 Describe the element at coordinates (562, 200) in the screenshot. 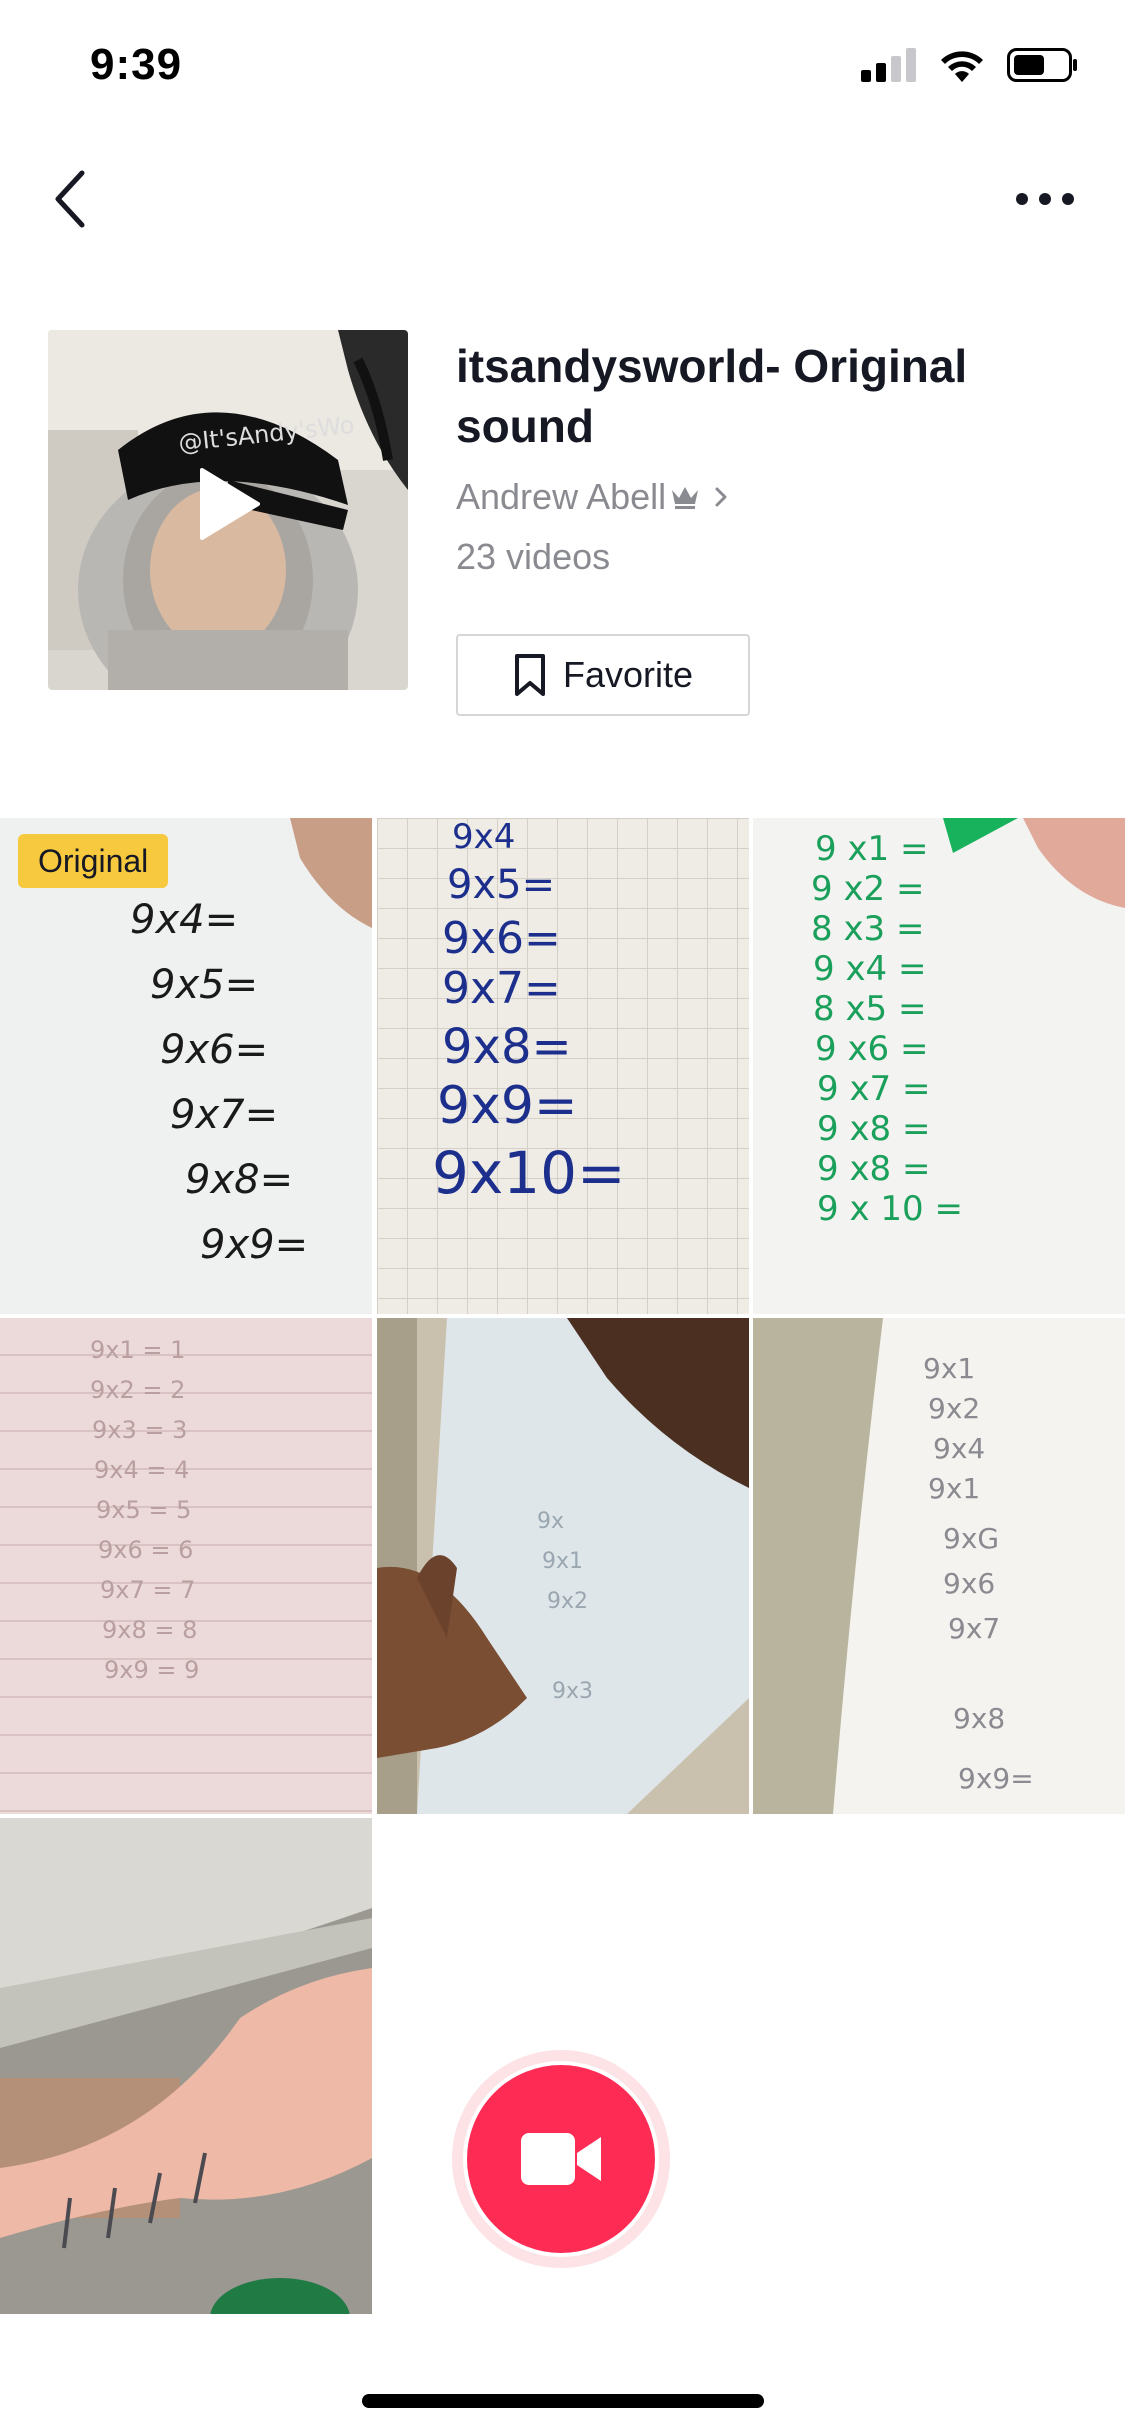

I see `top-nav` at that location.